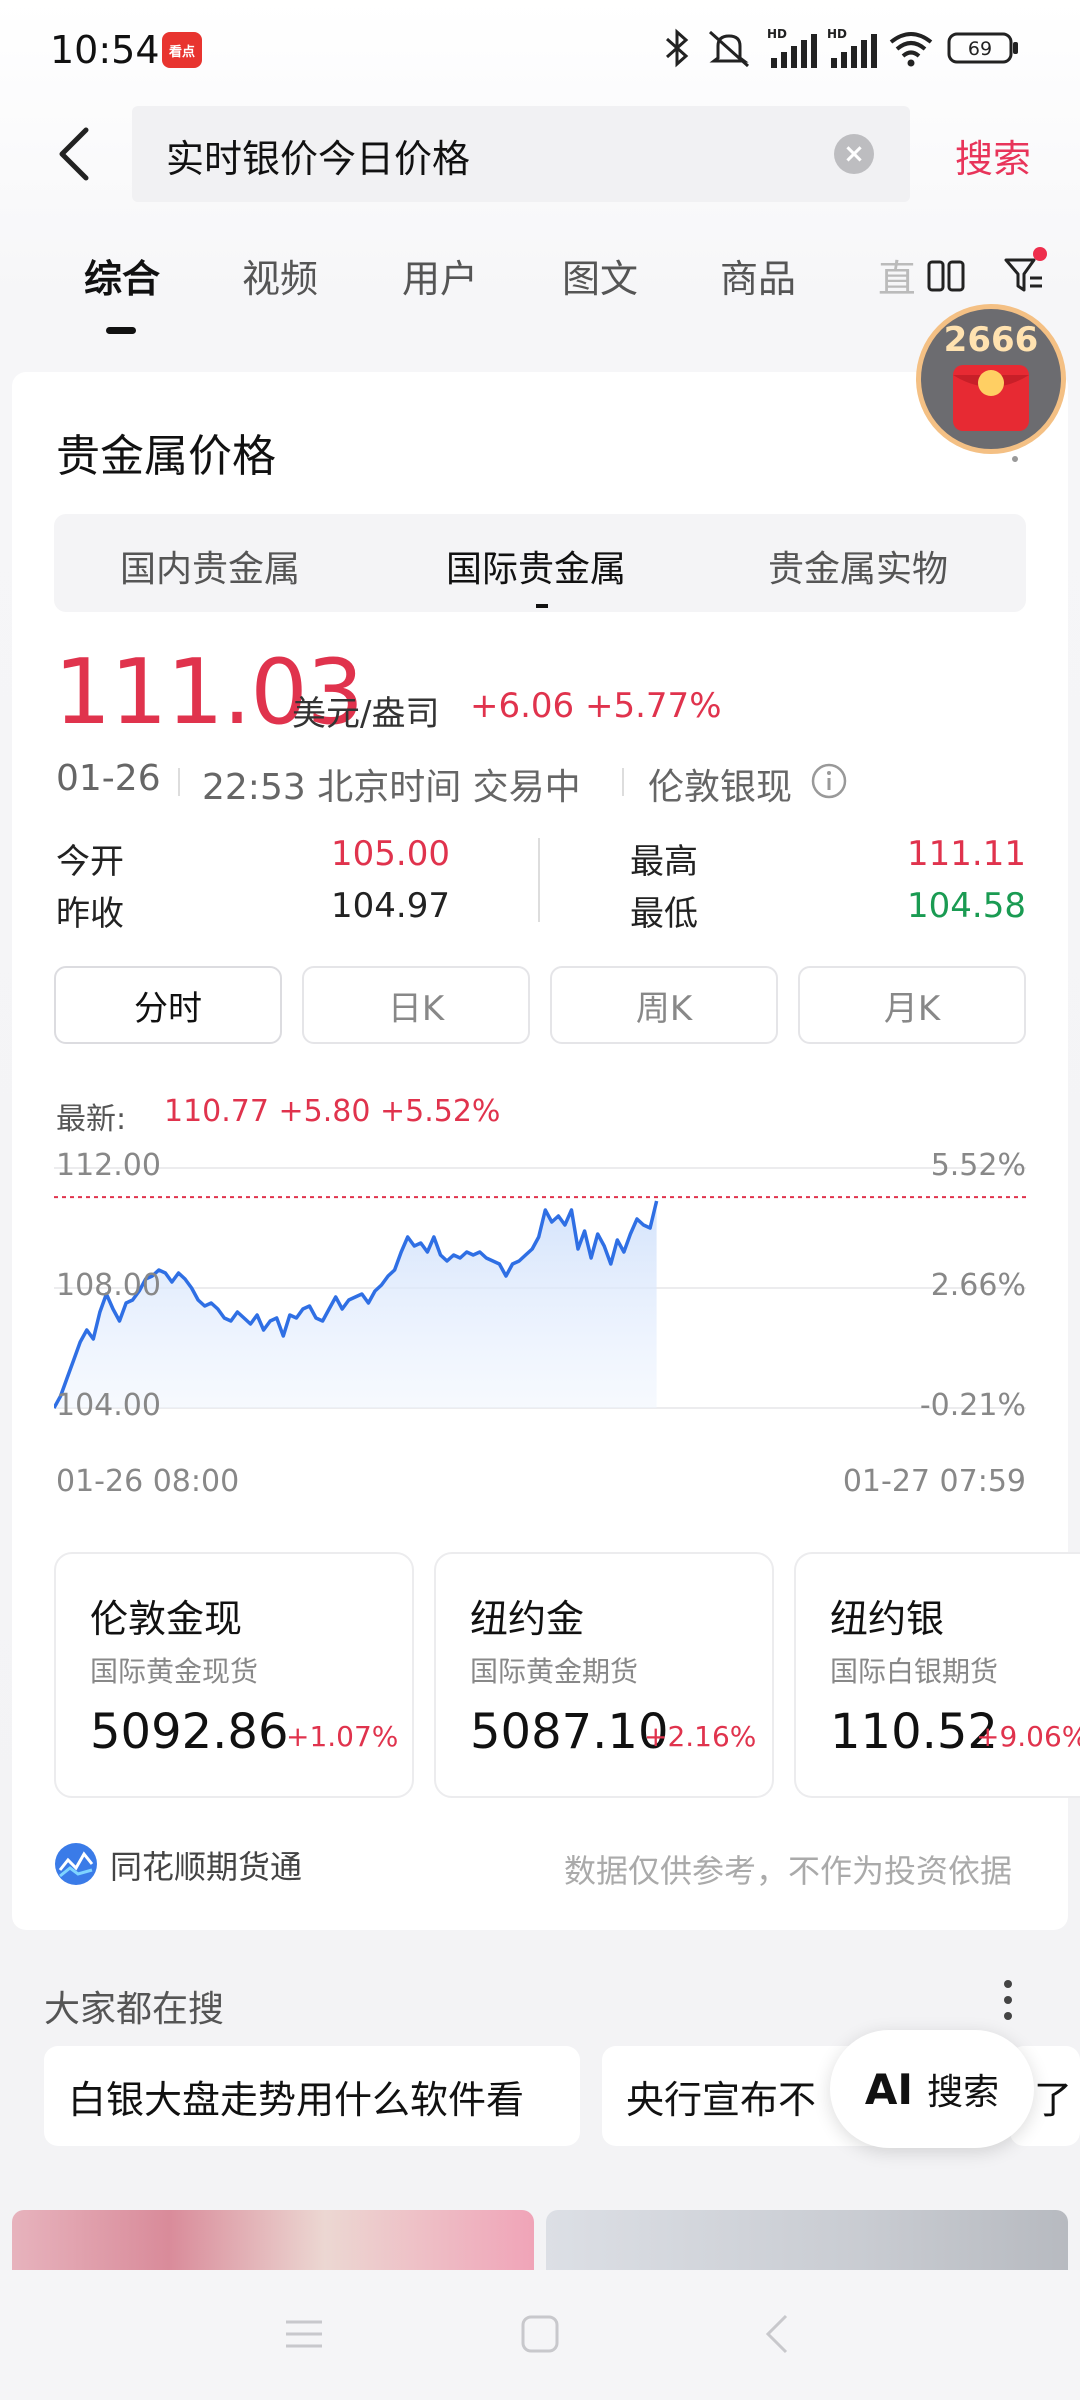 The image size is (1080, 2400). I want to click on segment-physical: 贵金属实物, so click(858, 566).